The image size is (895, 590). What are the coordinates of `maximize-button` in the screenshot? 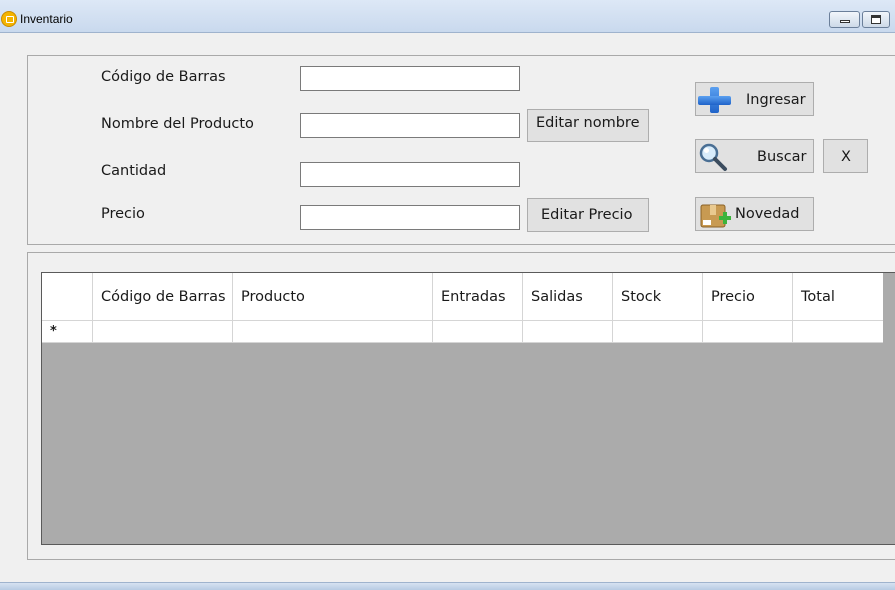 It's located at (876, 19).